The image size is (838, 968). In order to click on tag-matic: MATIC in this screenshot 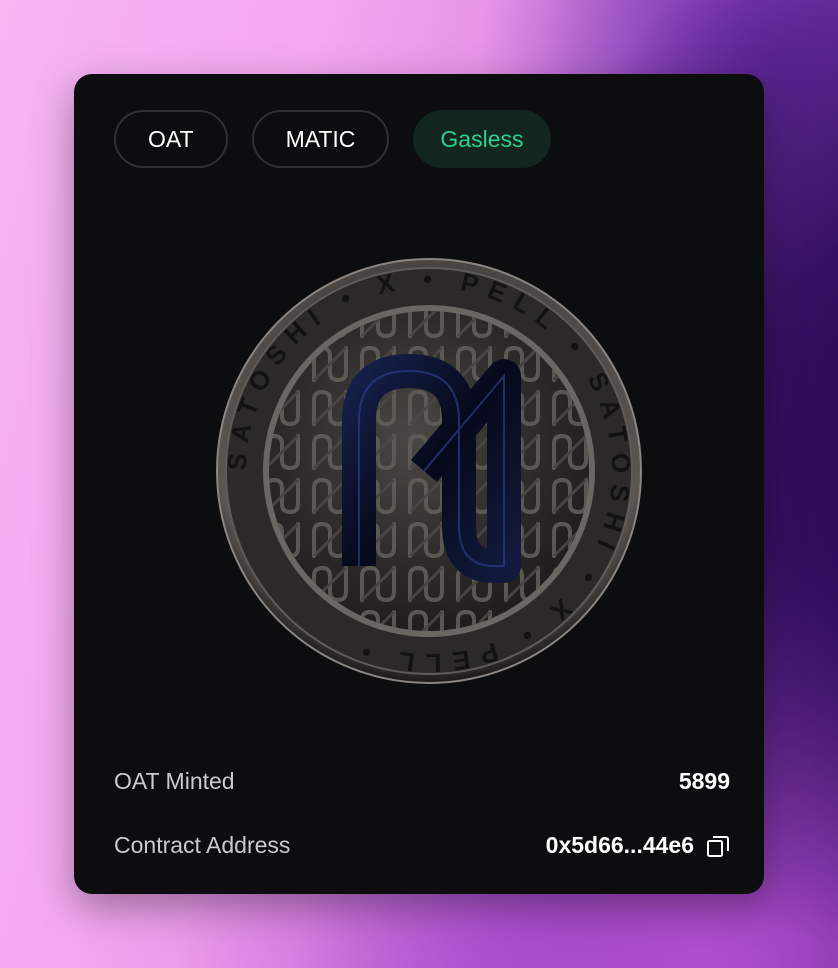, I will do `click(320, 139)`.